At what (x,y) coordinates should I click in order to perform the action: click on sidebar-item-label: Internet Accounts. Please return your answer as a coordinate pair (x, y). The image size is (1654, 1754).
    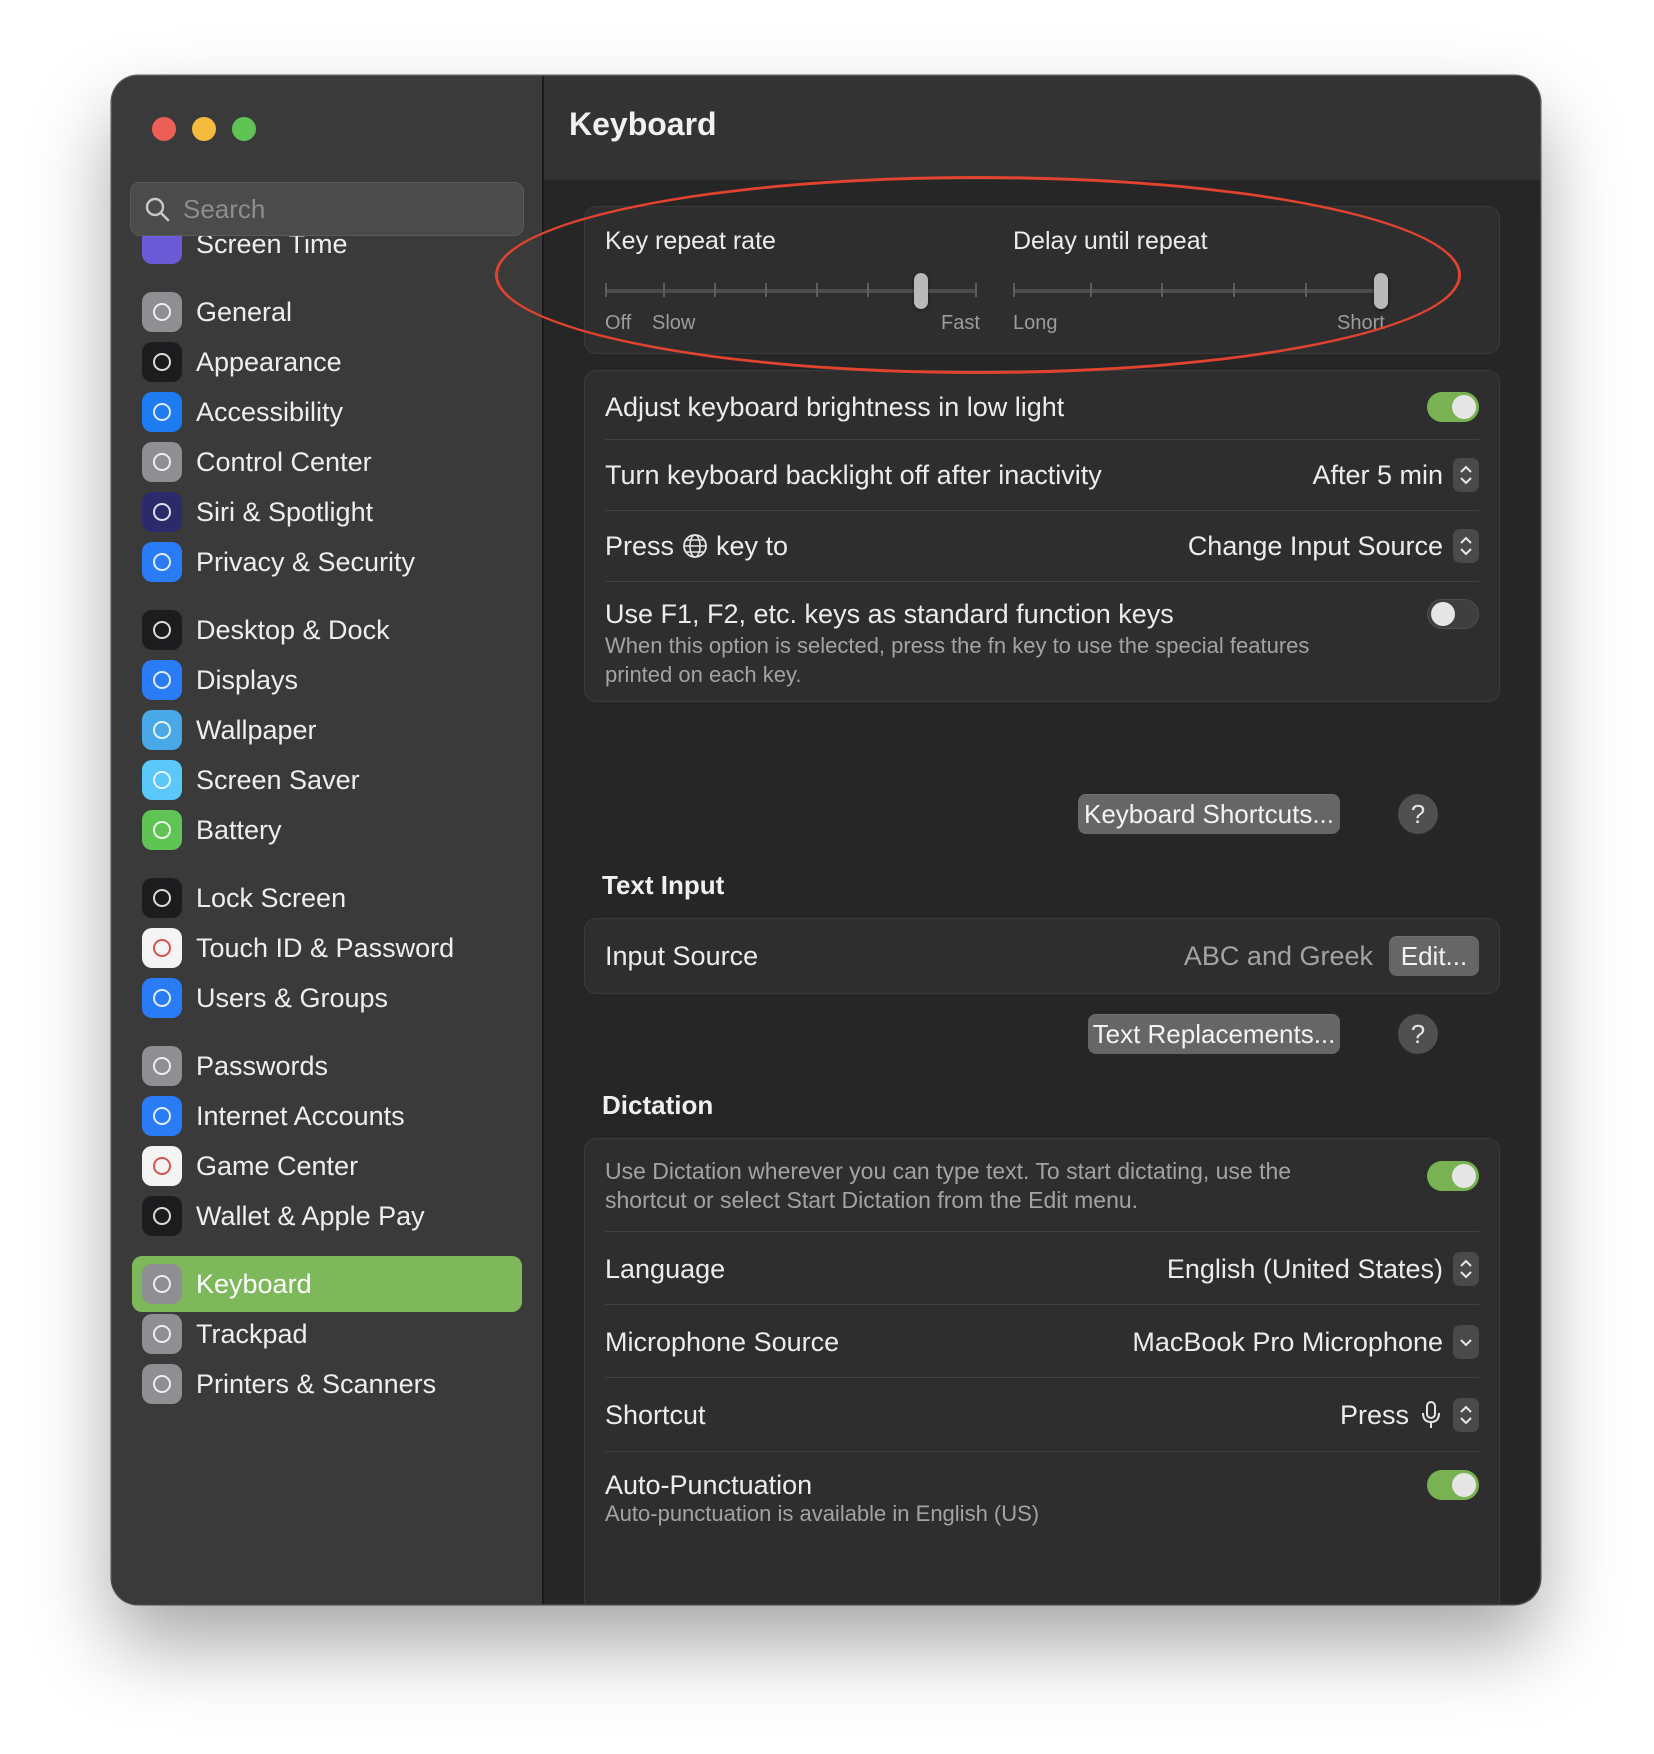
    Looking at the image, I should click on (300, 1115).